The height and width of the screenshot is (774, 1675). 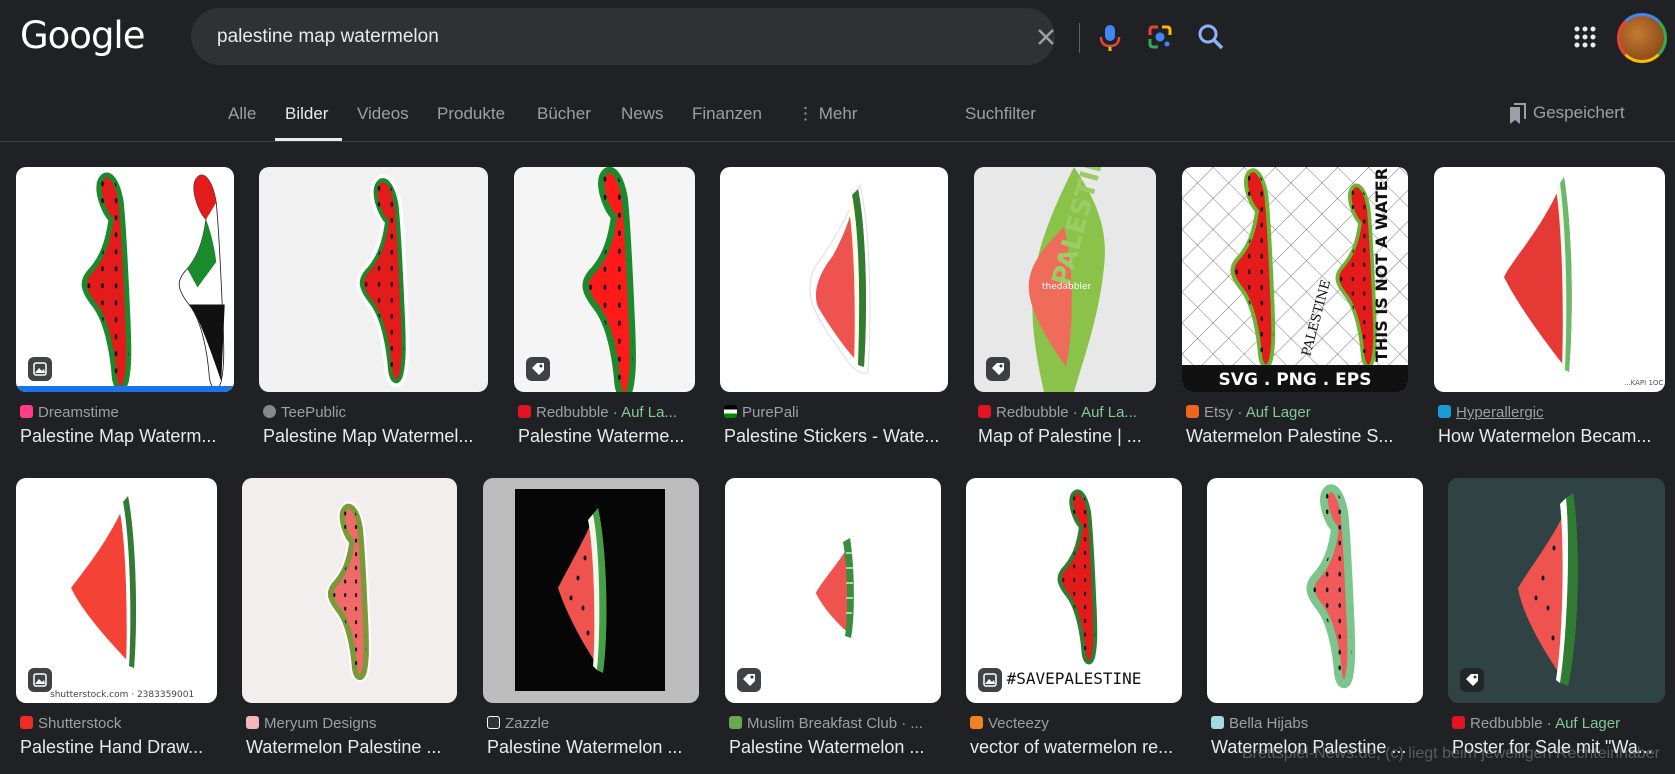 I want to click on result-thumbnail: #SAVEPALESTINE, so click(x=1074, y=590).